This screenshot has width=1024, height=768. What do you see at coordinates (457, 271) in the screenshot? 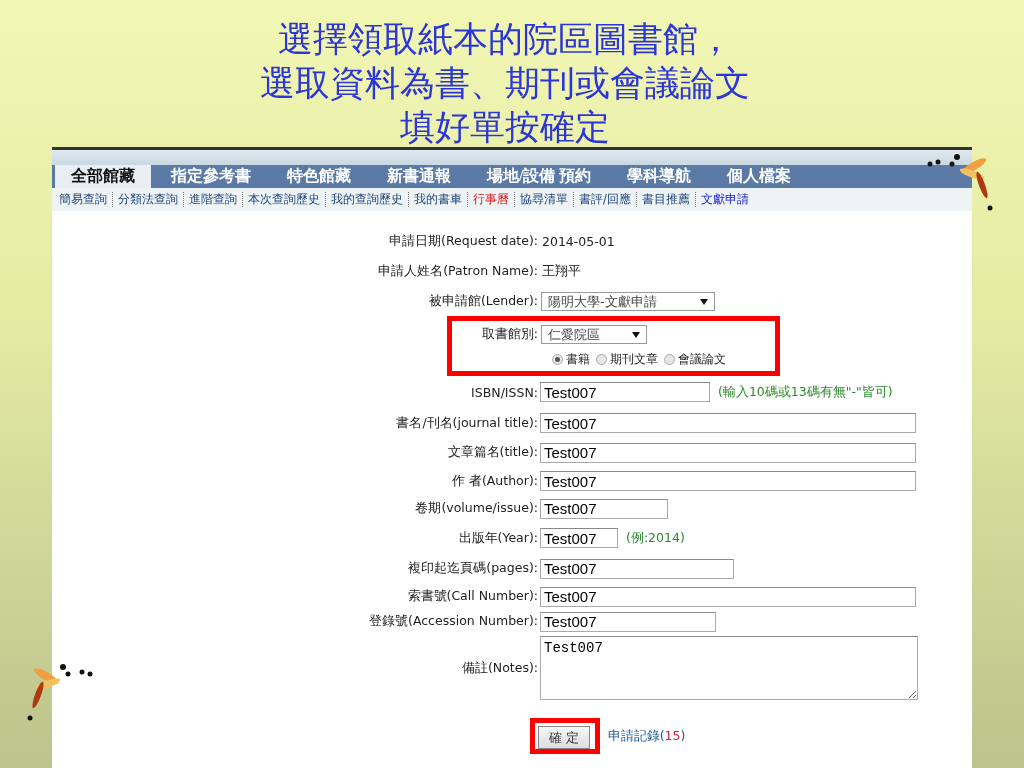
I see `field-label: 申請人姓名(Patron Name):` at bounding box center [457, 271].